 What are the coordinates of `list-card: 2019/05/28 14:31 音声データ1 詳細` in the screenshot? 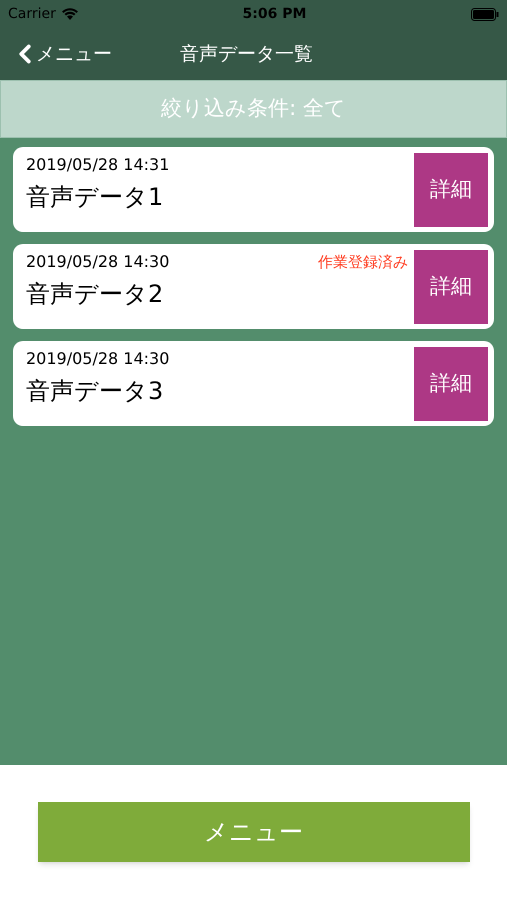 It's located at (253, 189).